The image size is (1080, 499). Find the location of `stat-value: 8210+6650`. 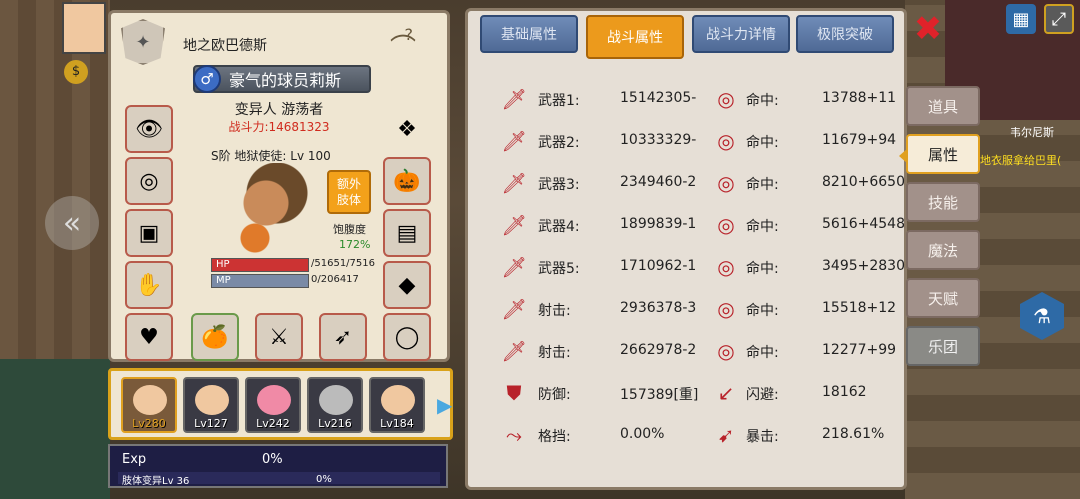

stat-value: 8210+6650 is located at coordinates (863, 182).